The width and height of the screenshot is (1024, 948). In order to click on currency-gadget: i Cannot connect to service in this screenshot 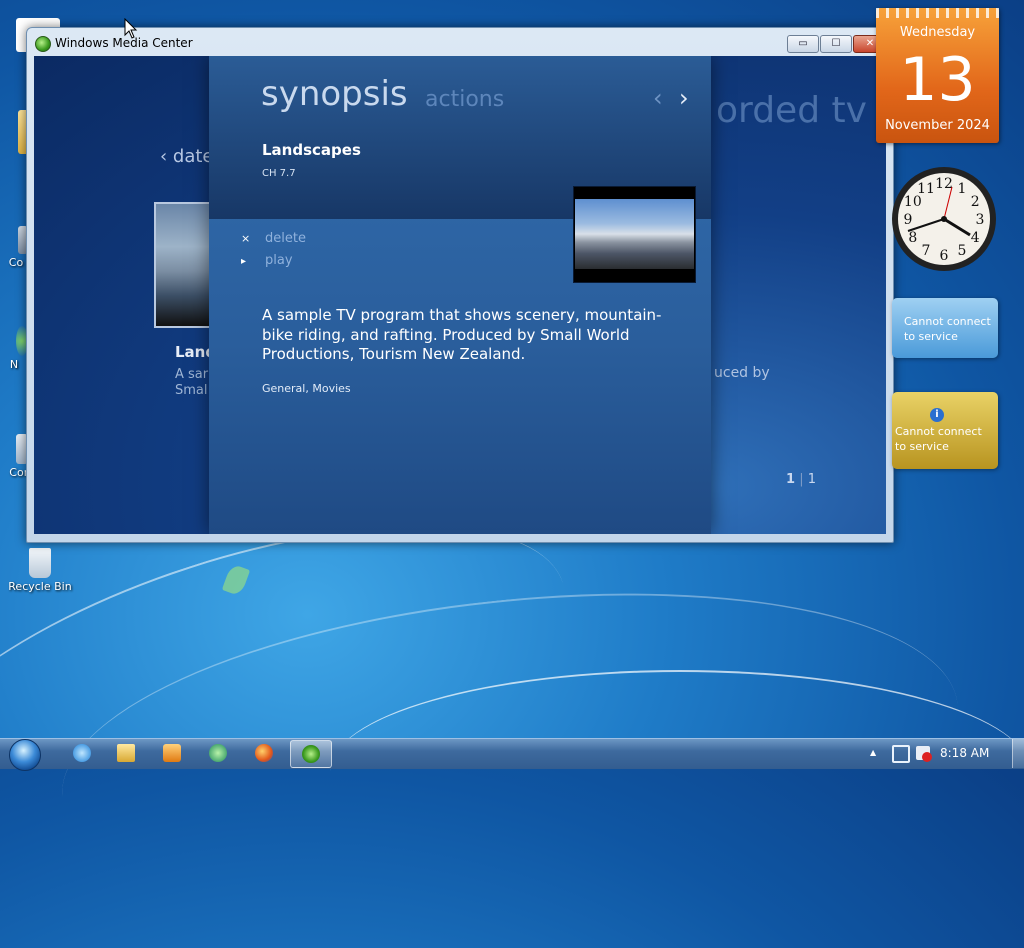, I will do `click(945, 430)`.